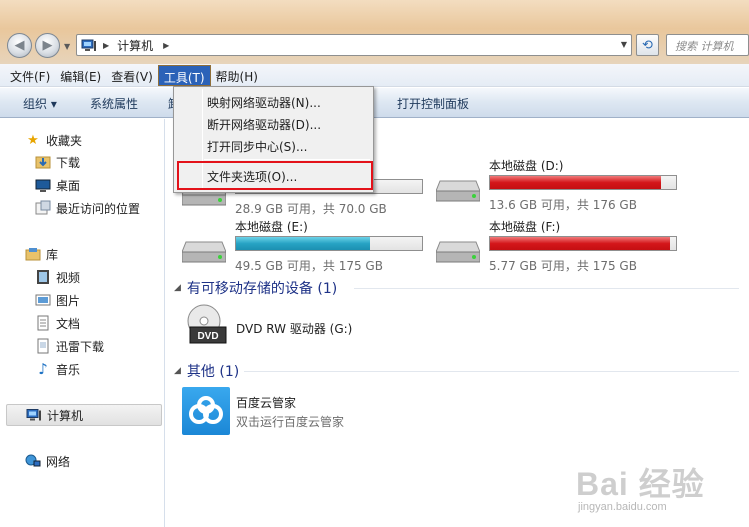  I want to click on sidebar-item-videos: 视频, so click(40, 277).